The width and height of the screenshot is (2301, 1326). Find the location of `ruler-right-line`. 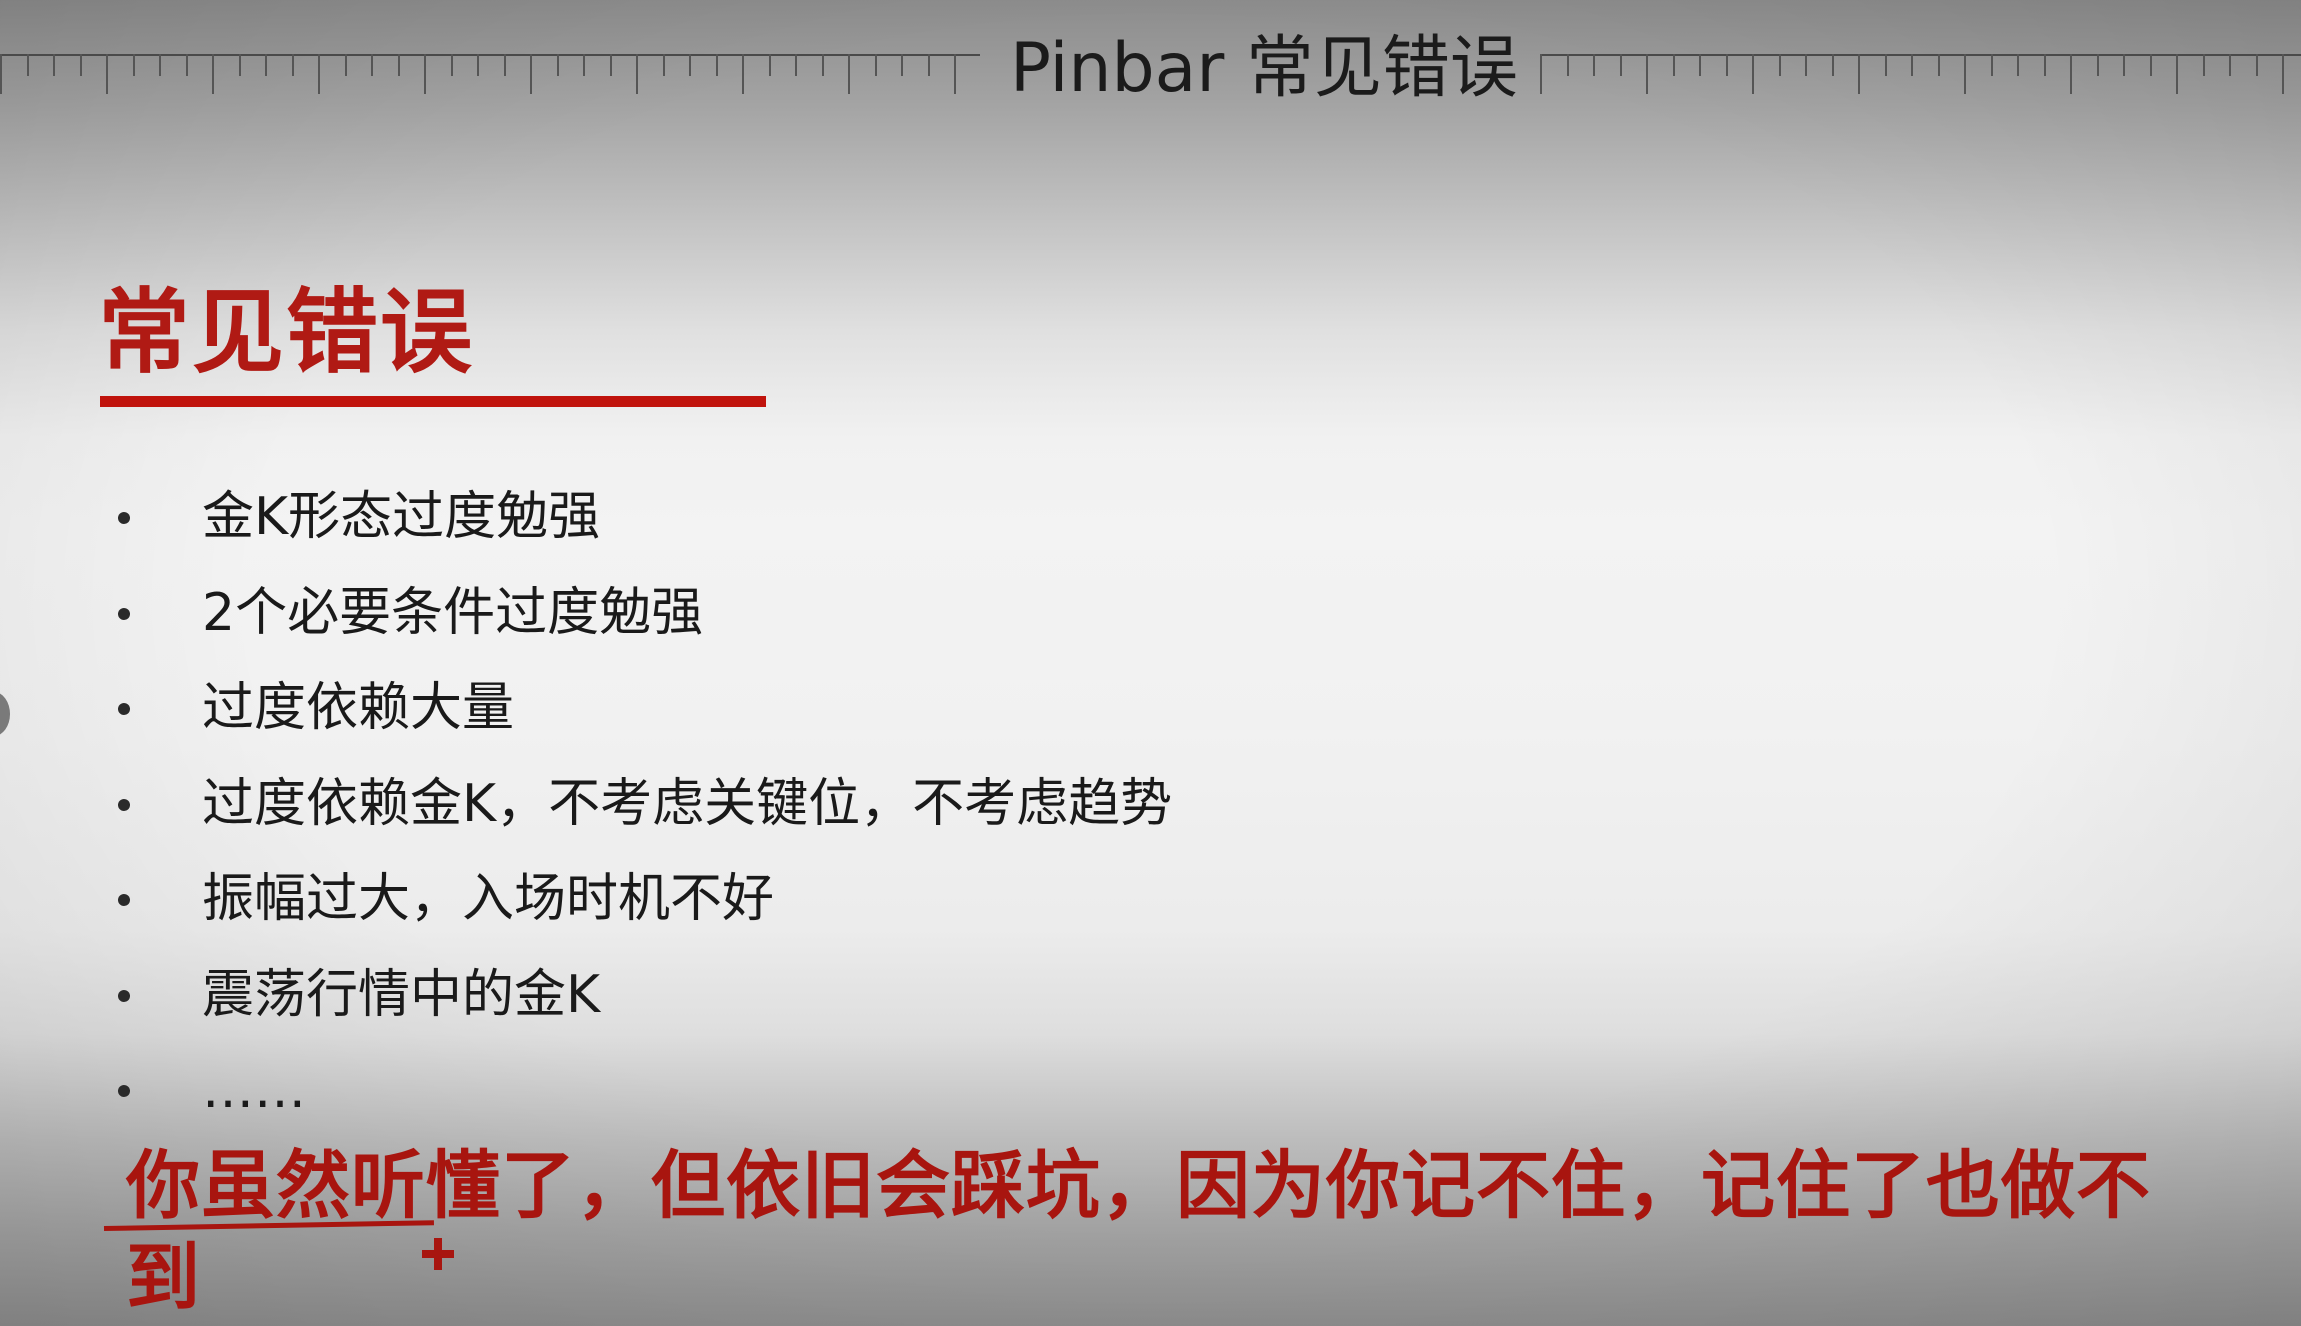

ruler-right-line is located at coordinates (1920, 55).